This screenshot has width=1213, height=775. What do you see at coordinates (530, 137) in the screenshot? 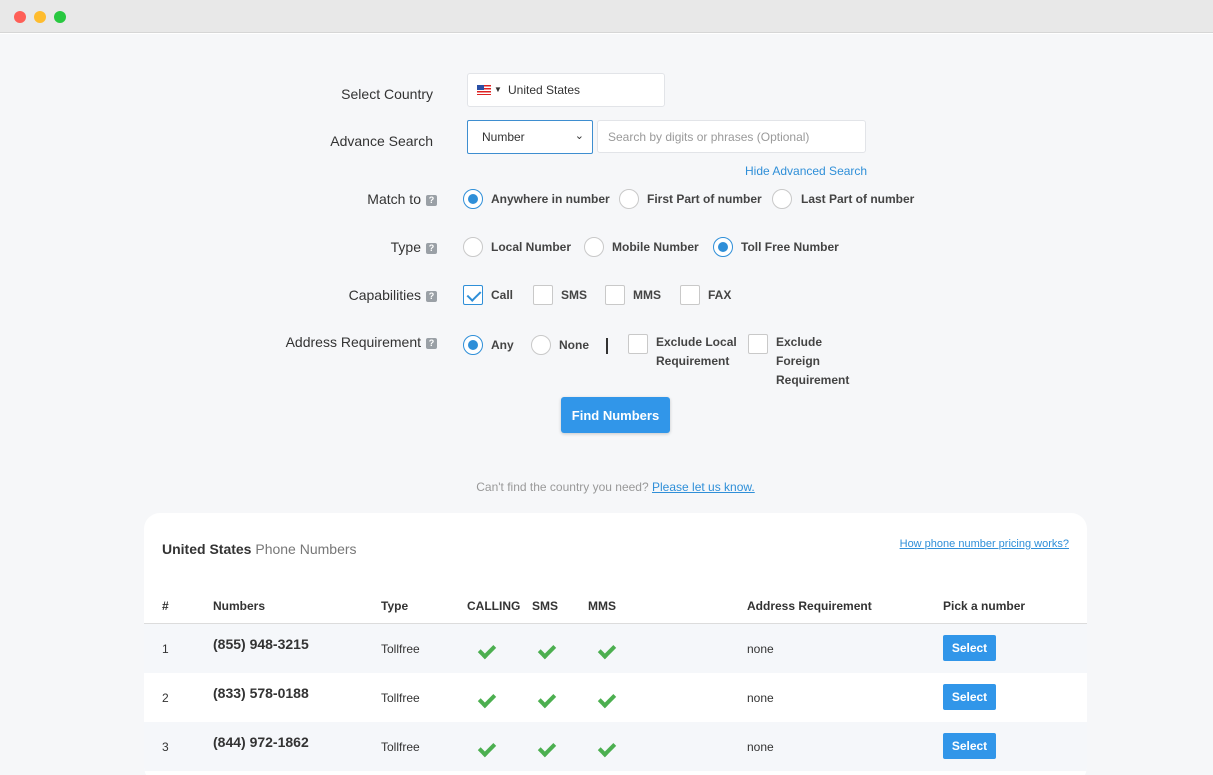
I see `search-type-select: Number ⌄` at bounding box center [530, 137].